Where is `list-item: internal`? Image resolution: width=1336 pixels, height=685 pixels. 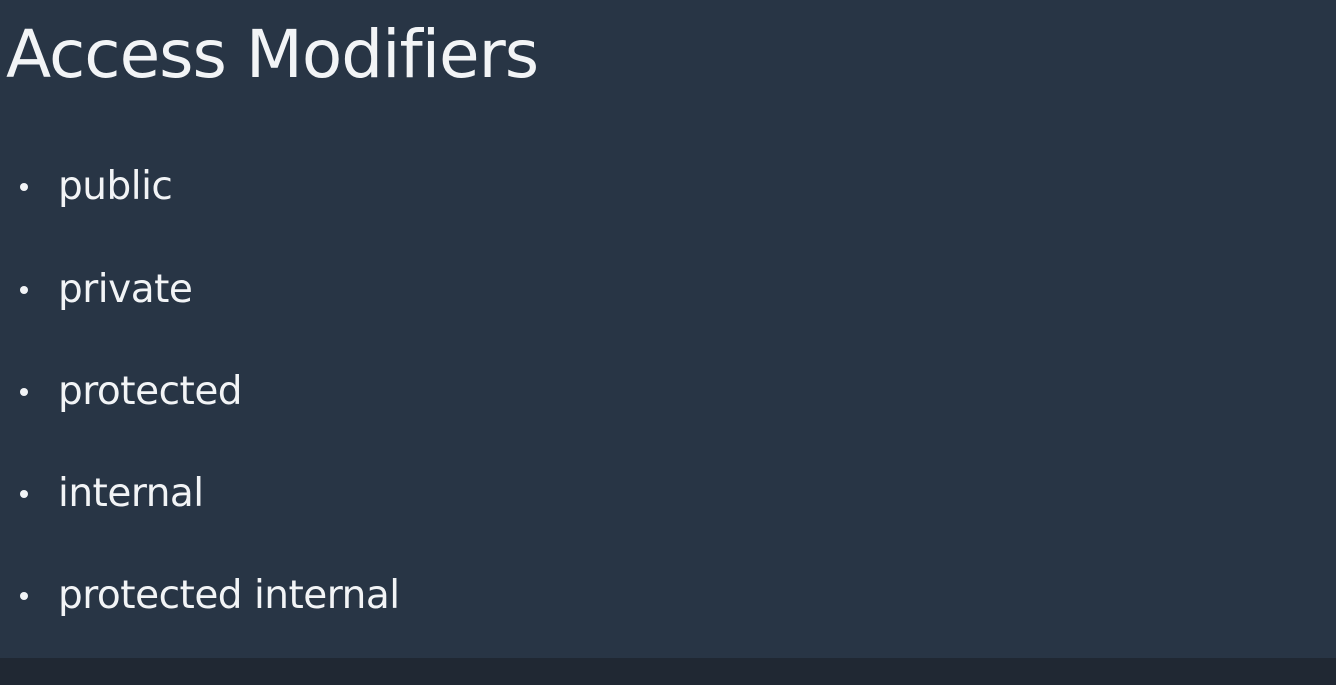 list-item: internal is located at coordinates (109, 494).